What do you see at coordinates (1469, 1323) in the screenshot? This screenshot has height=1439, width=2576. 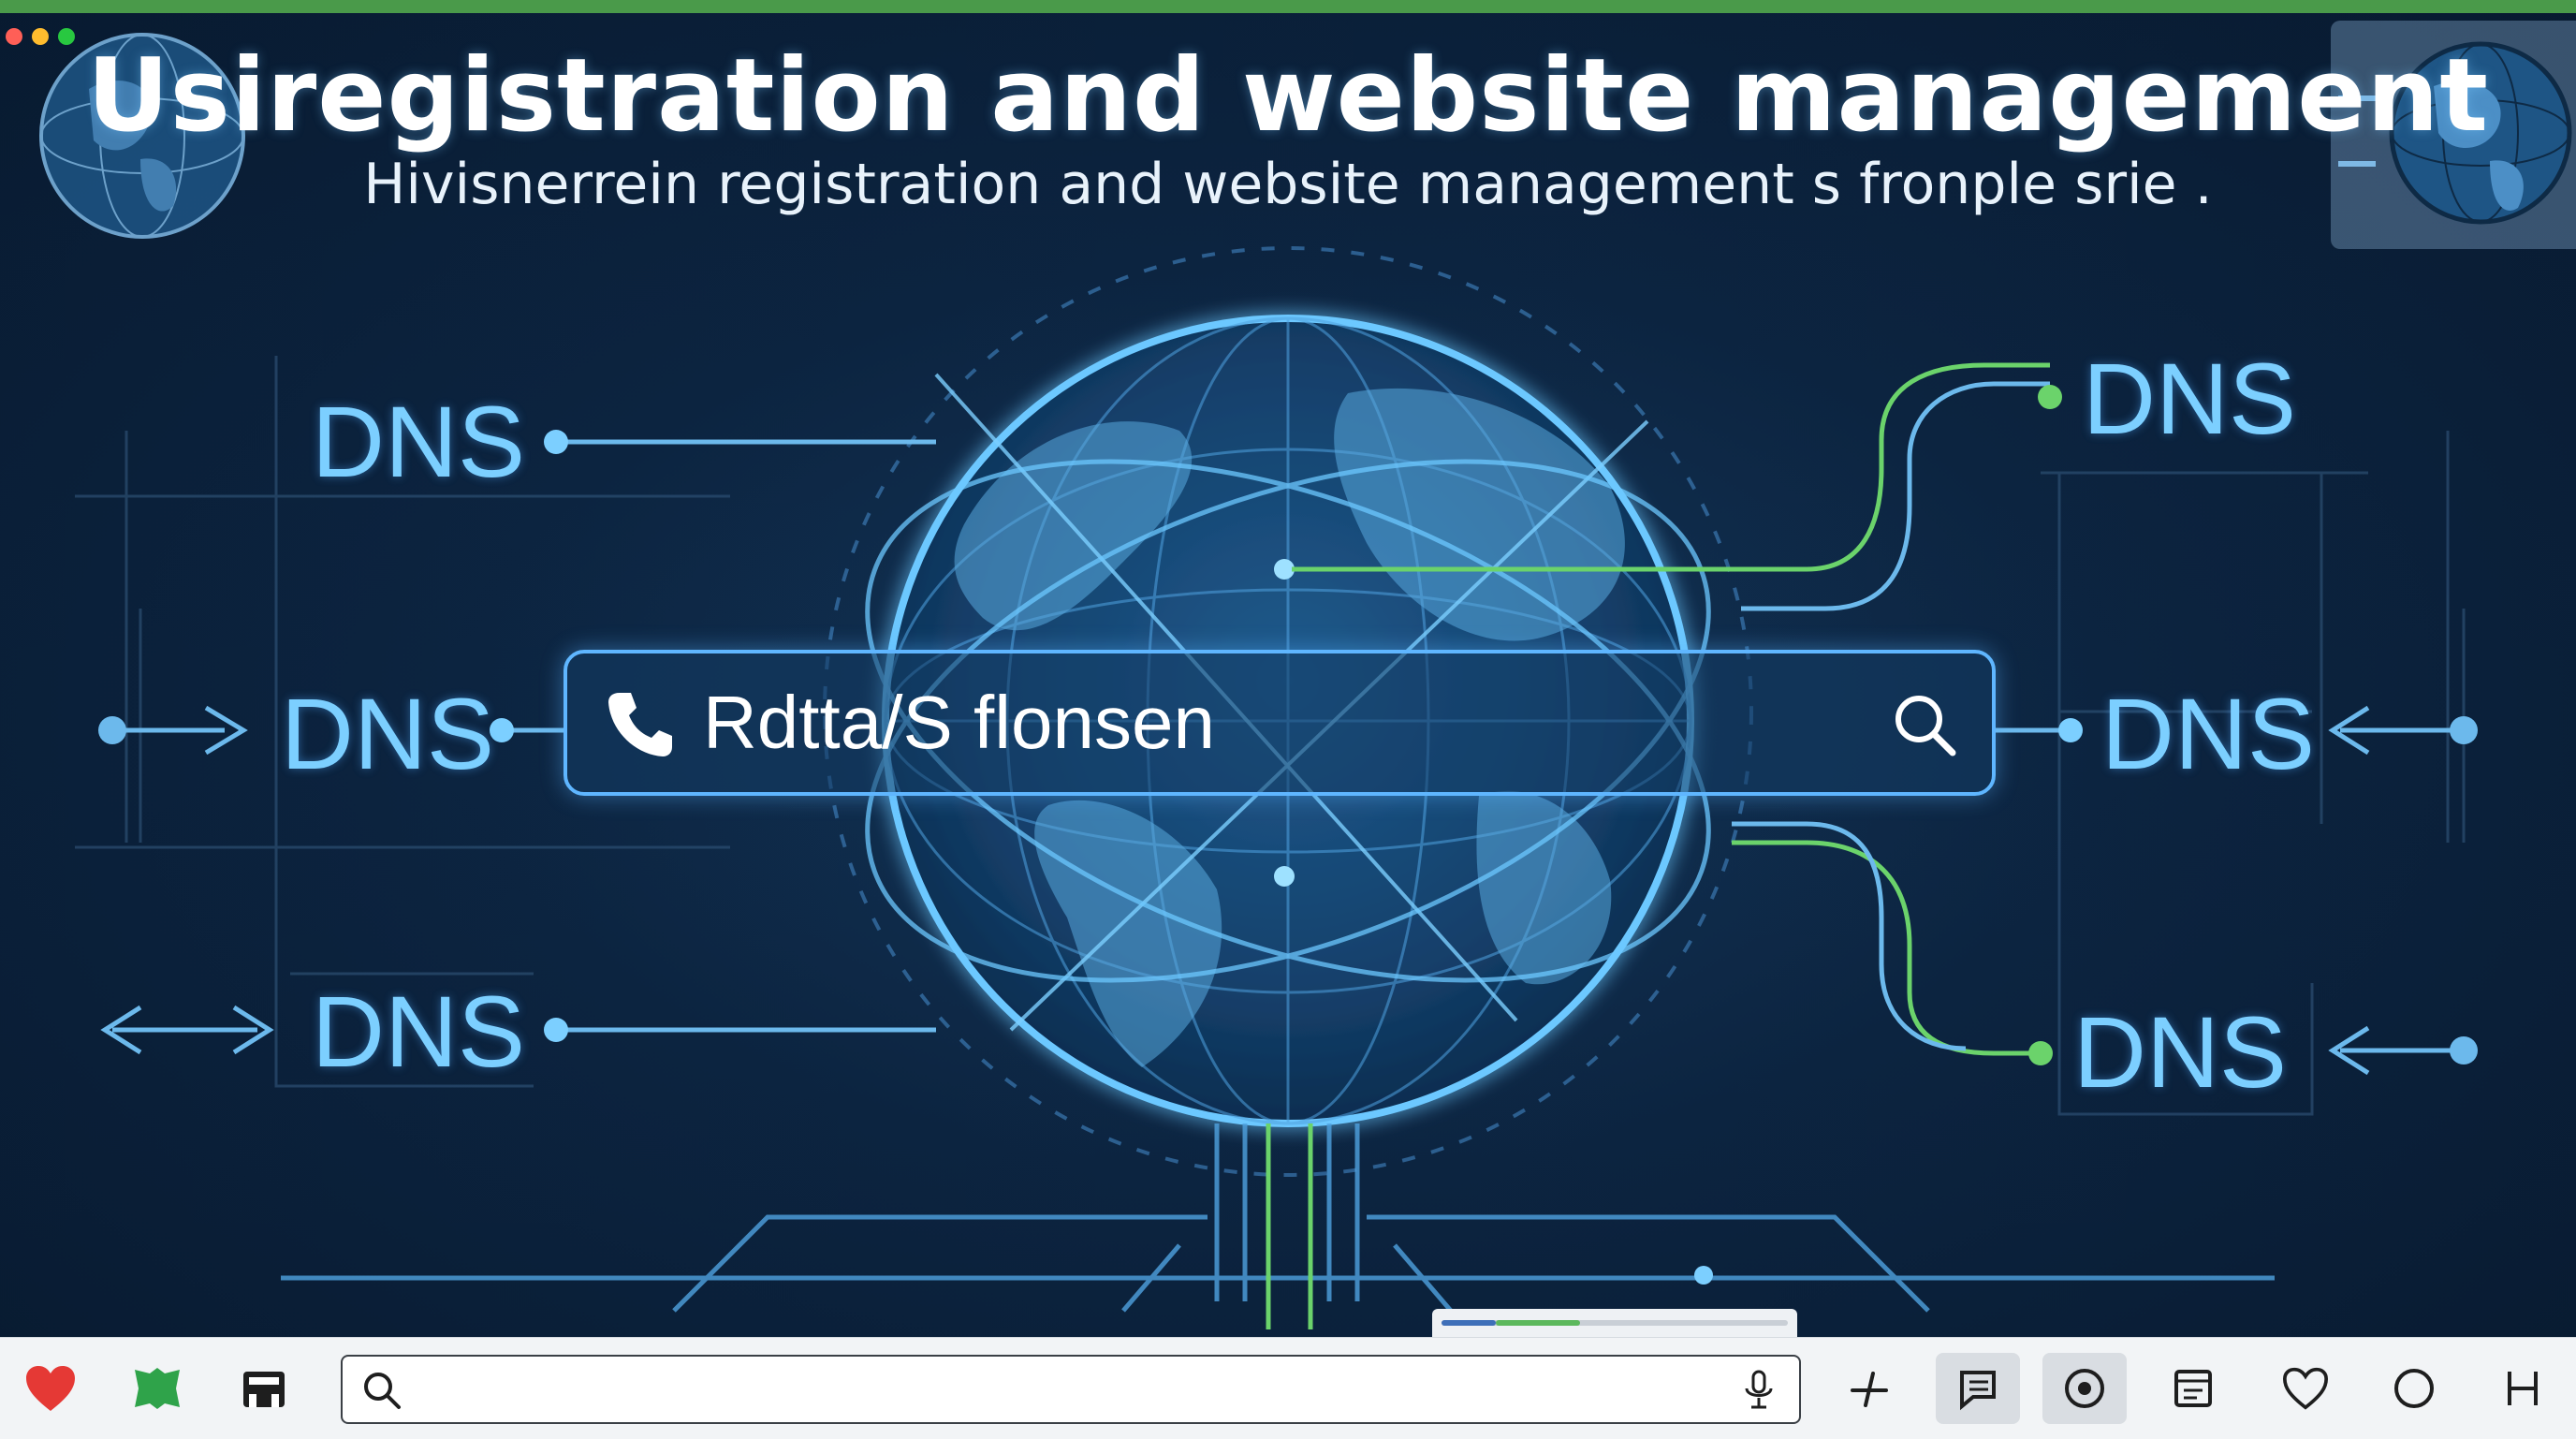 I see `progress-fill-blue` at bounding box center [1469, 1323].